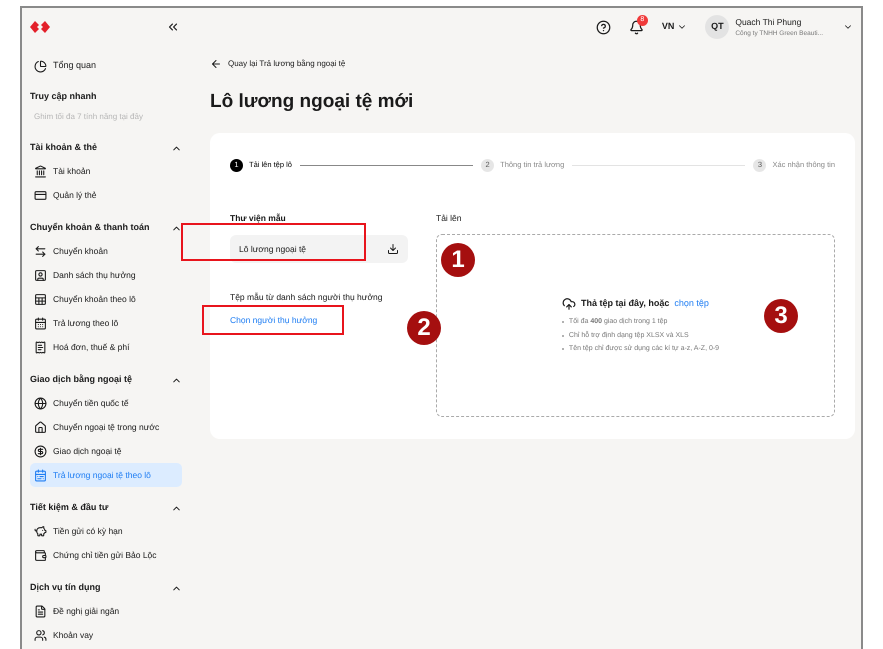 The height and width of the screenshot is (649, 883). Describe the element at coordinates (106, 531) in the screenshot. I see `sidebar-item: Tiền gửi có kỳ hạn` at that location.